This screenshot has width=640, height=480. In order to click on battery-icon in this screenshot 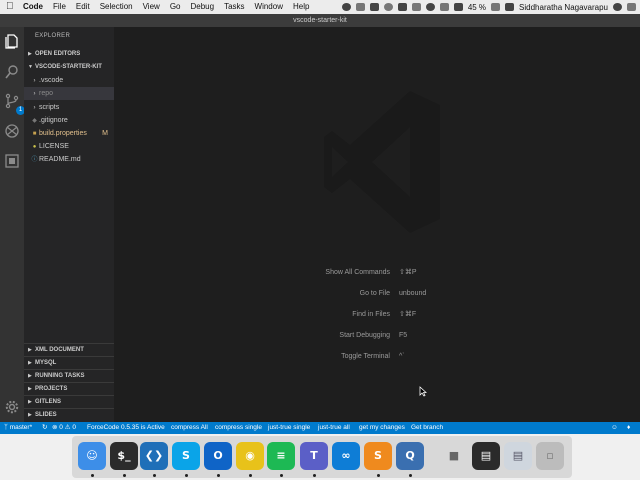, I will do `click(496, 7)`.